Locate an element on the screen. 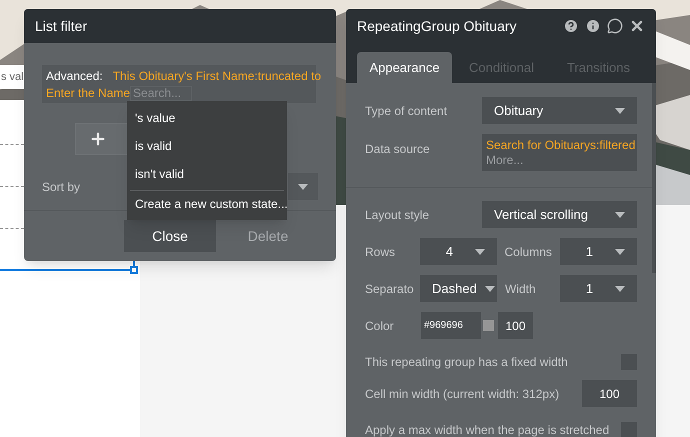 Image resolution: width=690 pixels, height=437 pixels. number-field: 100 is located at coordinates (609, 393).